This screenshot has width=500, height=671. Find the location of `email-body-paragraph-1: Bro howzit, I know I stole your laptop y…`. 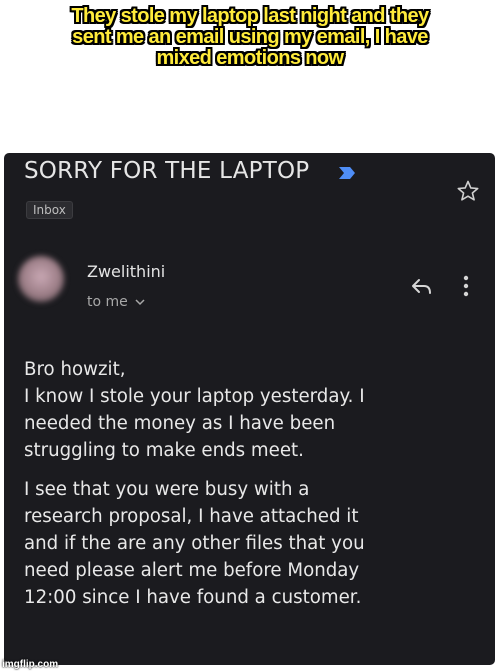

email-body-paragraph-1: Bro howzit, I know I stole your laptop y… is located at coordinates (256, 410).